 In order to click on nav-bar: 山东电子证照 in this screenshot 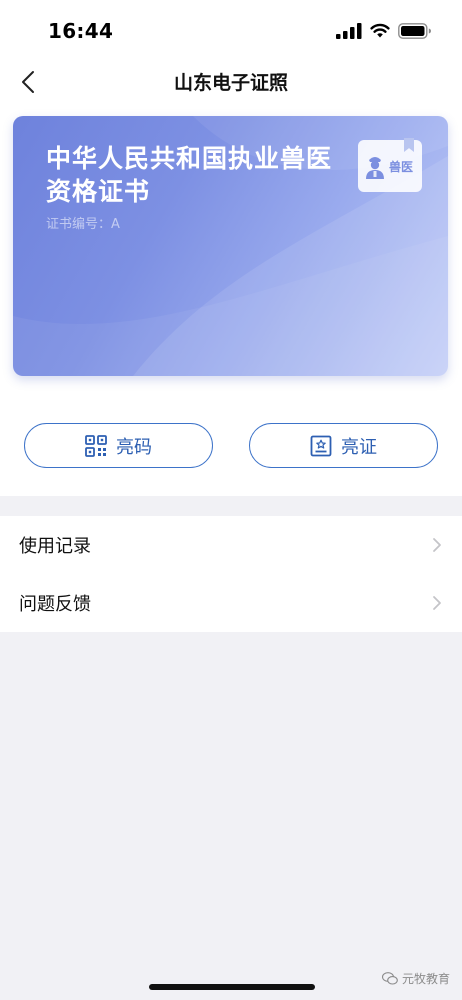, I will do `click(231, 82)`.